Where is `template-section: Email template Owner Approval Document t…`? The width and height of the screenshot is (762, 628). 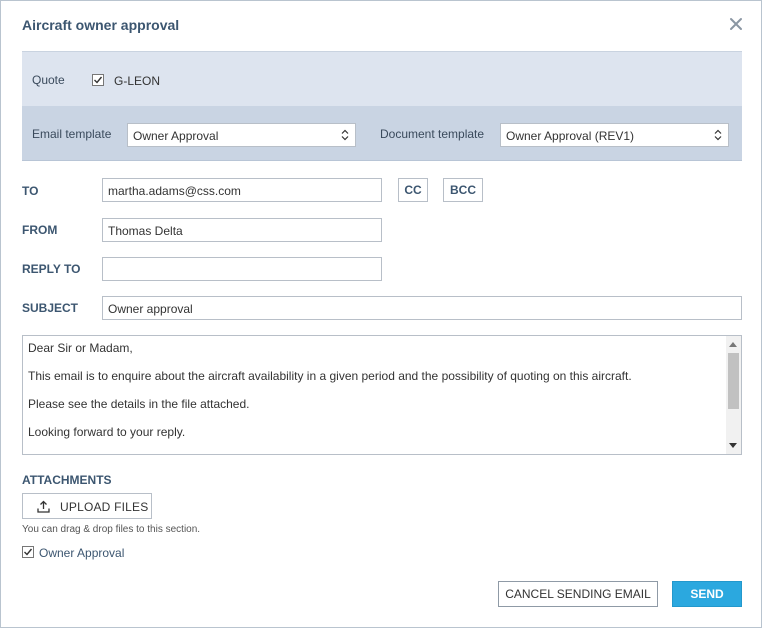
template-section: Email template Owner Approval Document t… is located at coordinates (382, 133).